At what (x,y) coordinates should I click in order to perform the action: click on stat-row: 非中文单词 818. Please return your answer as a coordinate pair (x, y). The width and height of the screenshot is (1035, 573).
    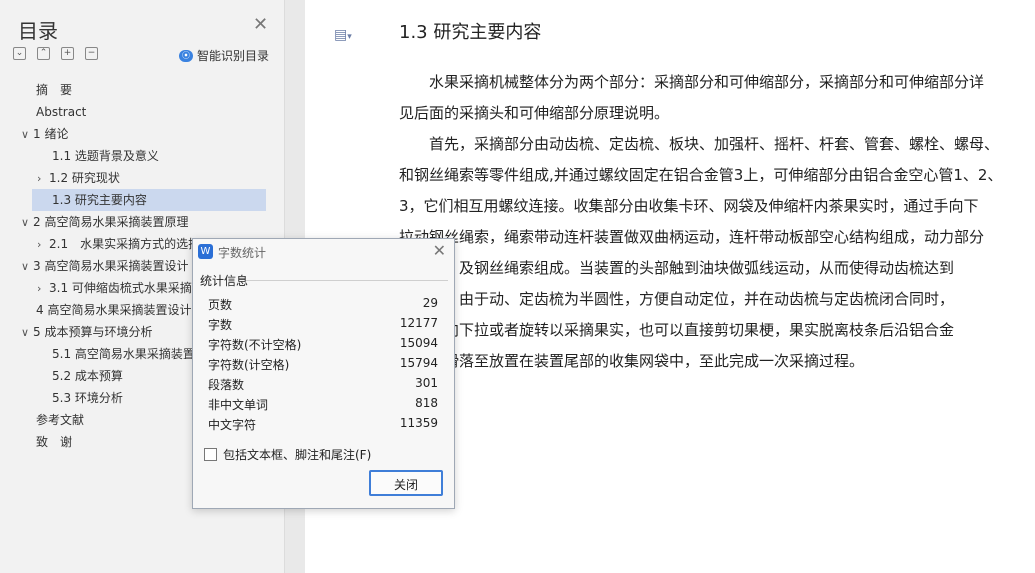
    Looking at the image, I should click on (323, 404).